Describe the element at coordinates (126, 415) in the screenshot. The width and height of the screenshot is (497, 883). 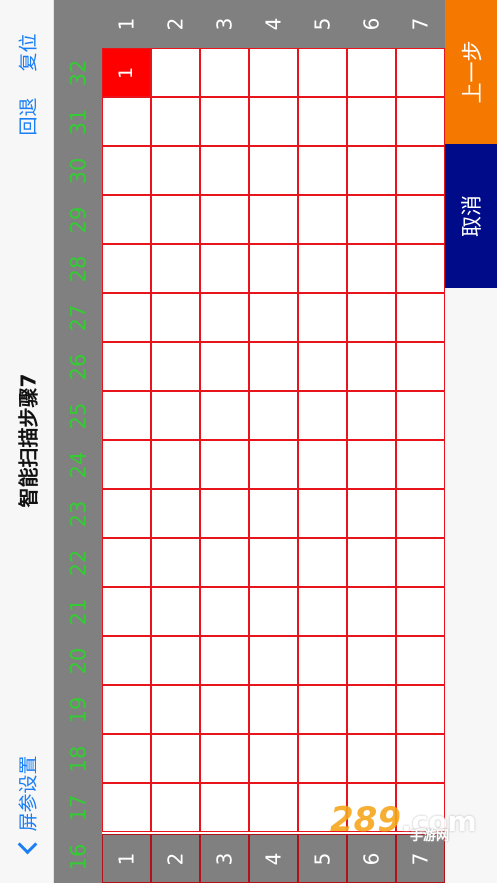
I see `grid-cell-r25-c1` at that location.